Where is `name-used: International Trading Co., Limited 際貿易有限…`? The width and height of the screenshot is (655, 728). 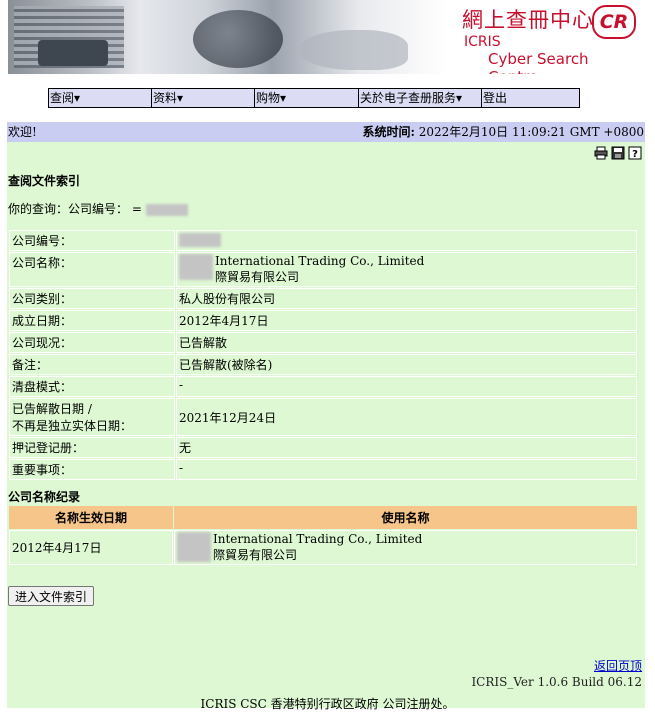 name-used: International Trading Co., Limited 際貿易有限… is located at coordinates (405, 547).